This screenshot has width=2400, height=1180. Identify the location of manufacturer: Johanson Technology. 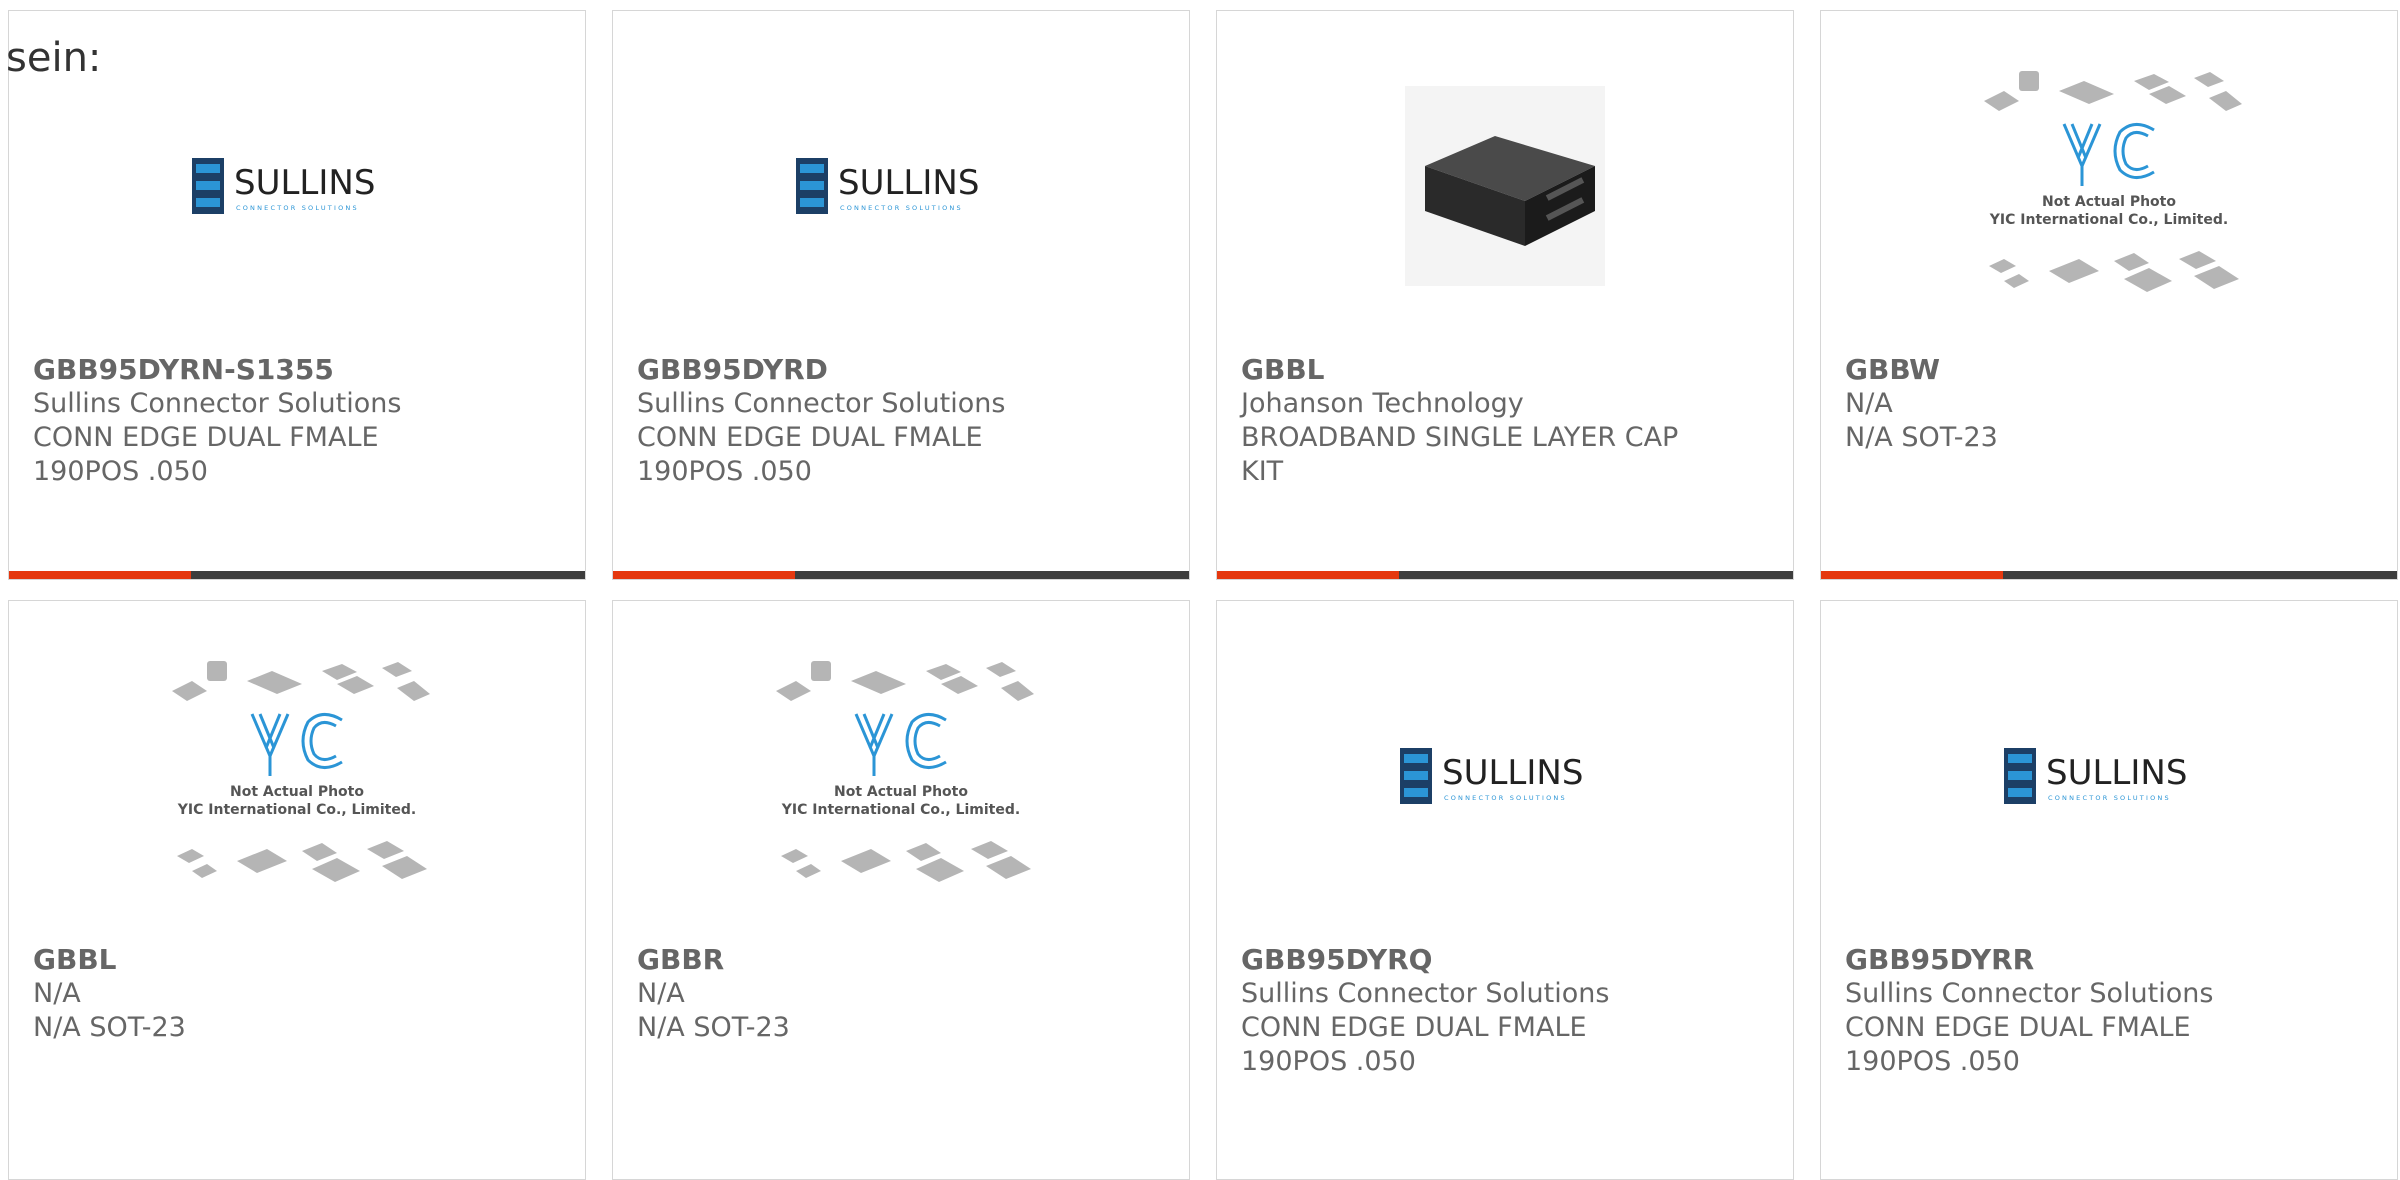
(1382, 403).